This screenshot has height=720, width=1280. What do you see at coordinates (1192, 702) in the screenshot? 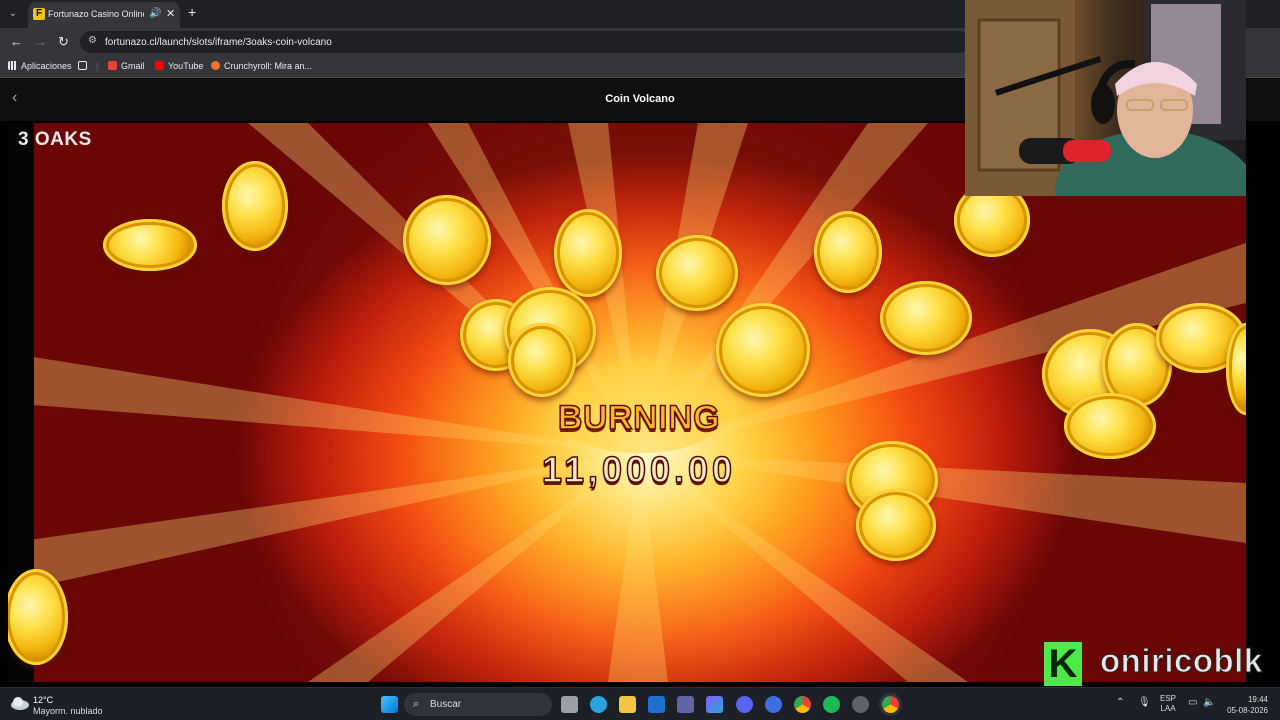
I see `network-icon: ▭` at bounding box center [1192, 702].